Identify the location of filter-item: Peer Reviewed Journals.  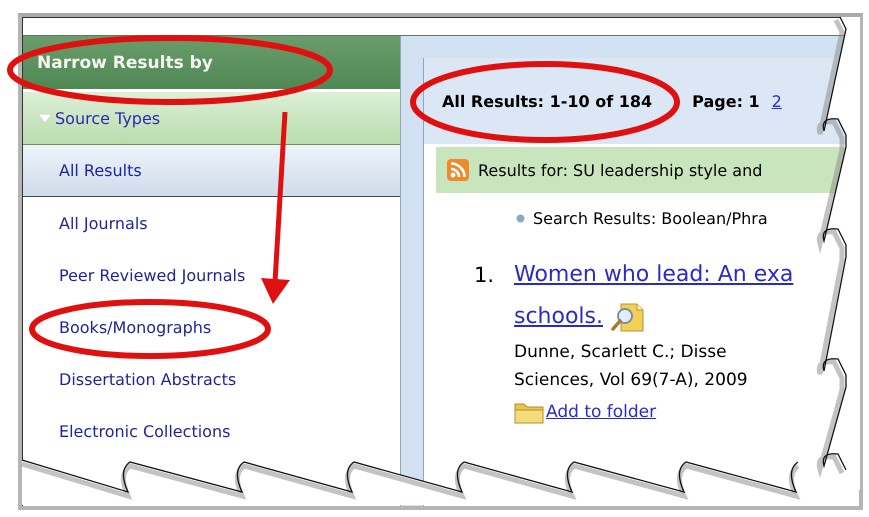
(211, 275).